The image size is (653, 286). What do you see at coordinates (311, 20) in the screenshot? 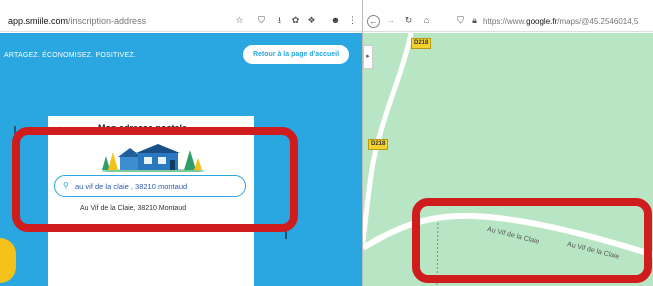
I see `extension-icon: ❖` at bounding box center [311, 20].